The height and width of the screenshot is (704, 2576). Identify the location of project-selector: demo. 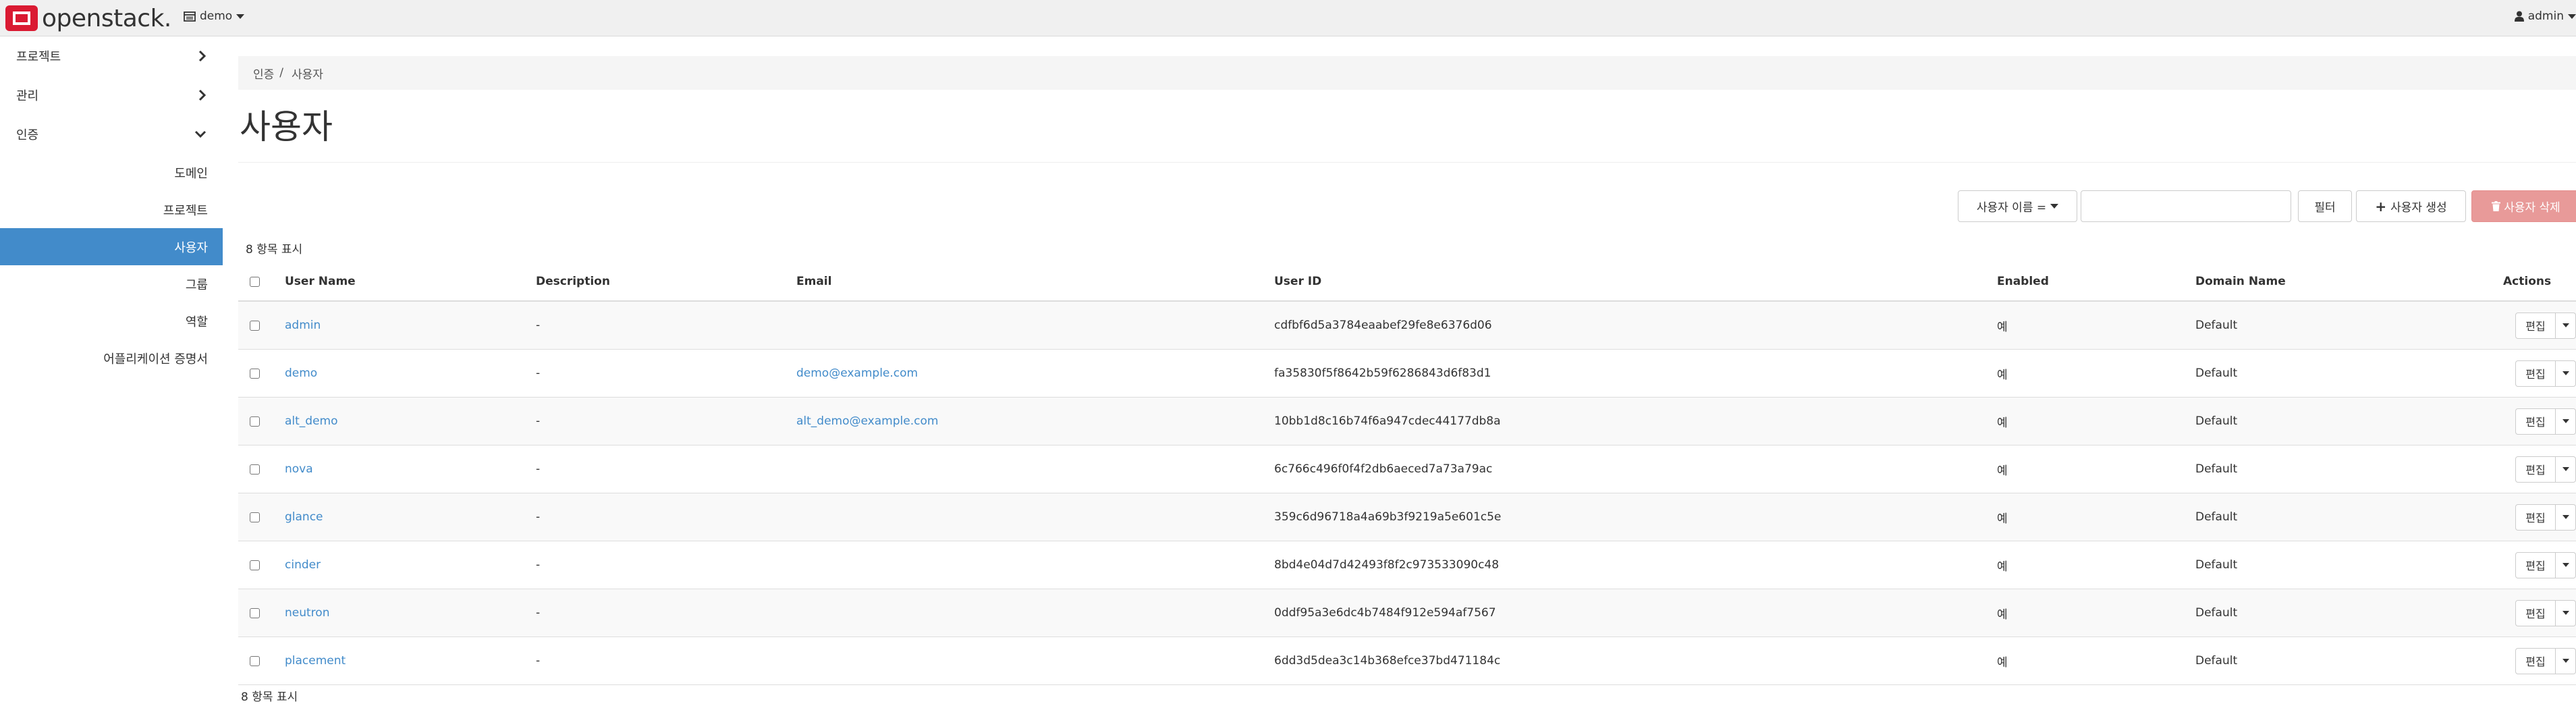
(214, 16).